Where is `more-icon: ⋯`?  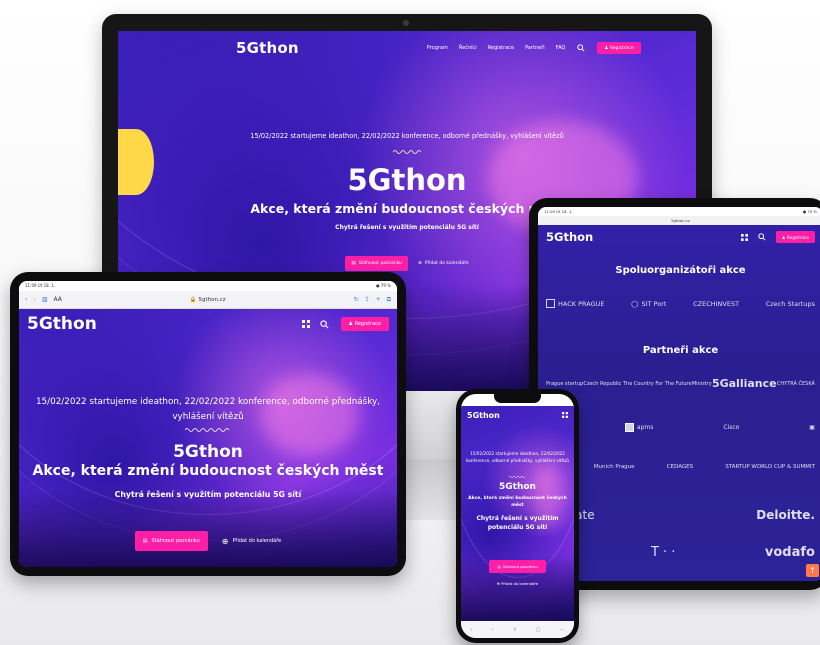 more-icon: ⋯ is located at coordinates (561, 630).